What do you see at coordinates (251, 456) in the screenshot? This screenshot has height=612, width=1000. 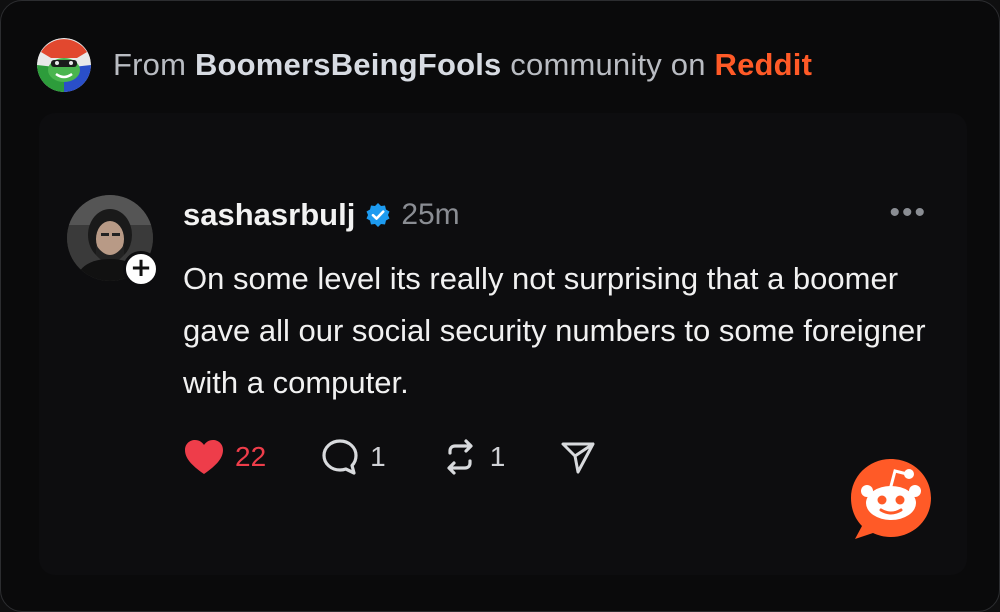 I see `like-count: 22` at bounding box center [251, 456].